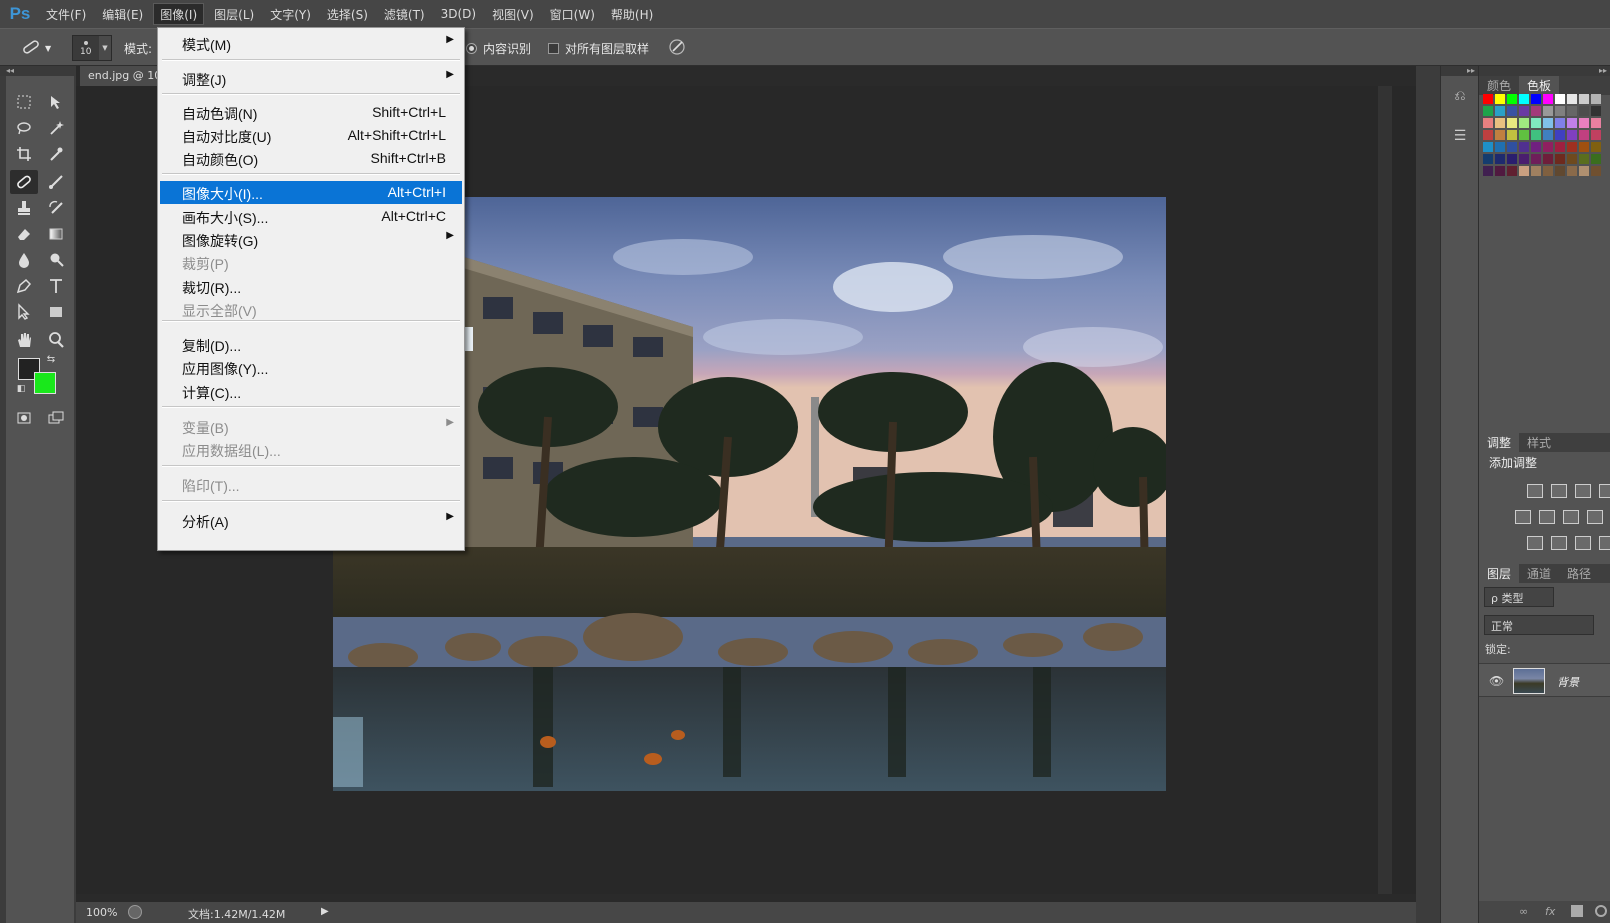  What do you see at coordinates (56, 154) in the screenshot?
I see `eyedropper-tool-icon` at bounding box center [56, 154].